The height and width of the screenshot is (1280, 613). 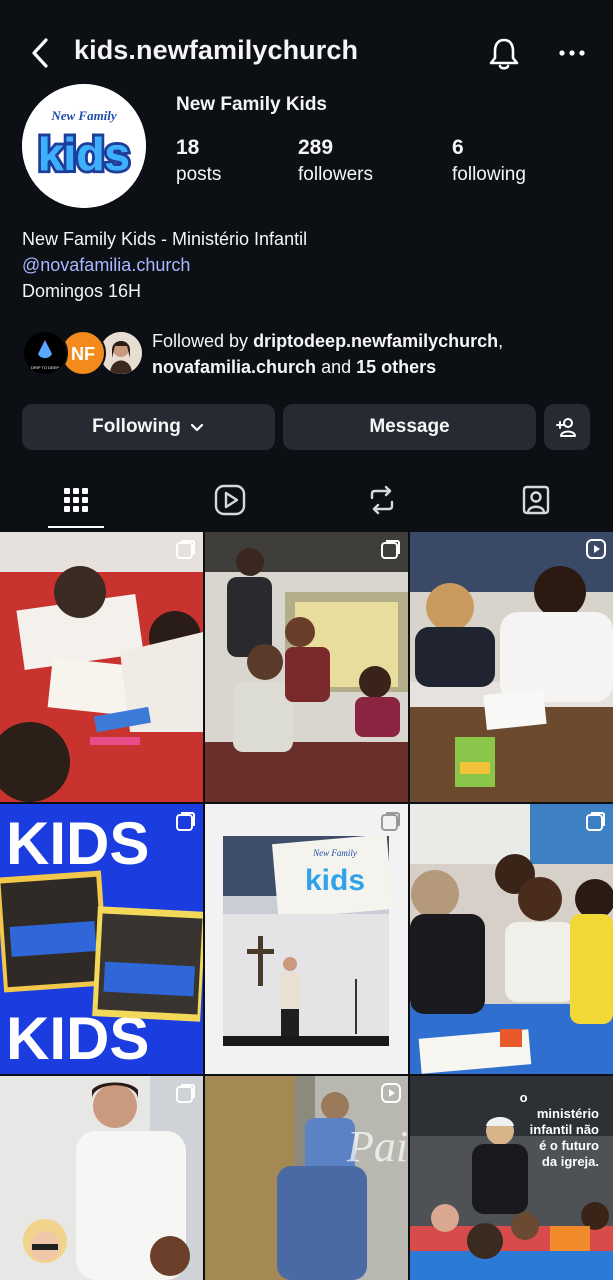 I want to click on bio-link: @novafamilia.church, so click(x=164, y=265).